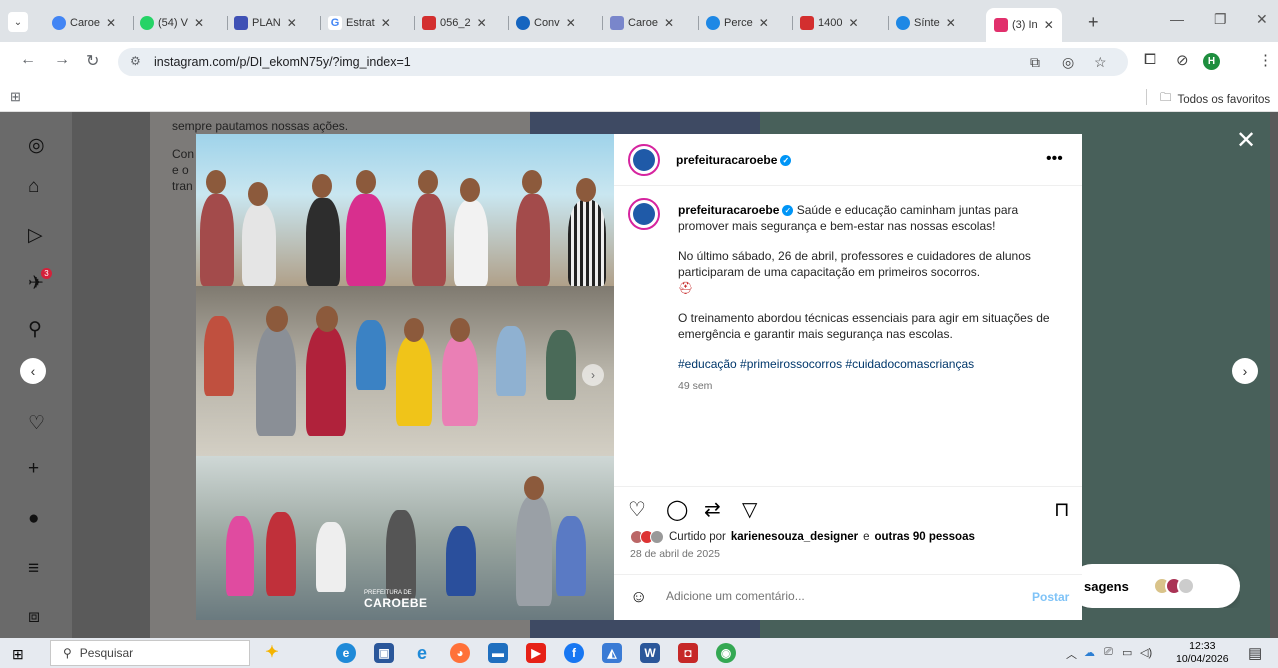 This screenshot has width=1278, height=668. I want to click on tab-3: PLAN ✕, so click(265, 23).